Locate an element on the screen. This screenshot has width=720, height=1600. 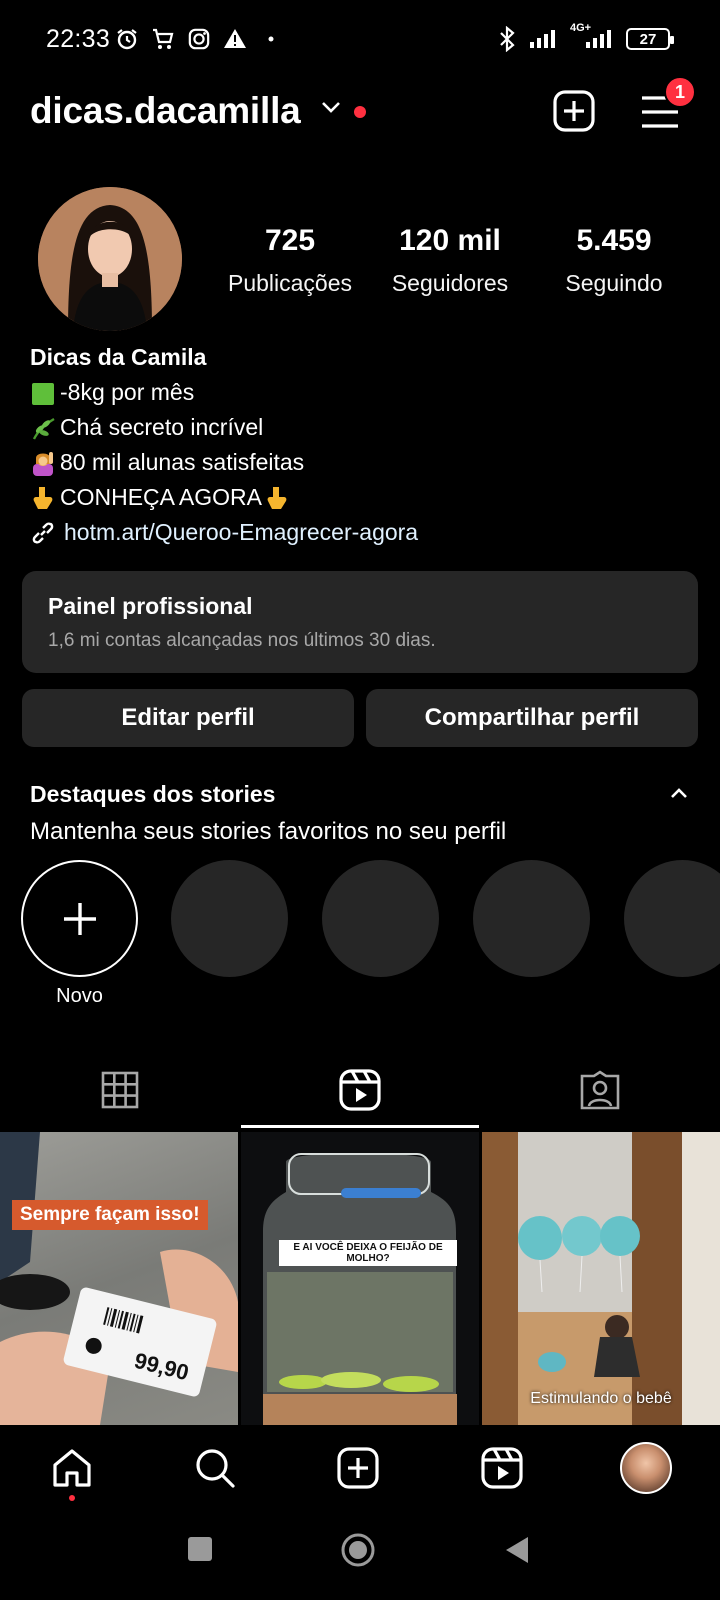
bottom-navigation is located at coordinates (360, 1467).